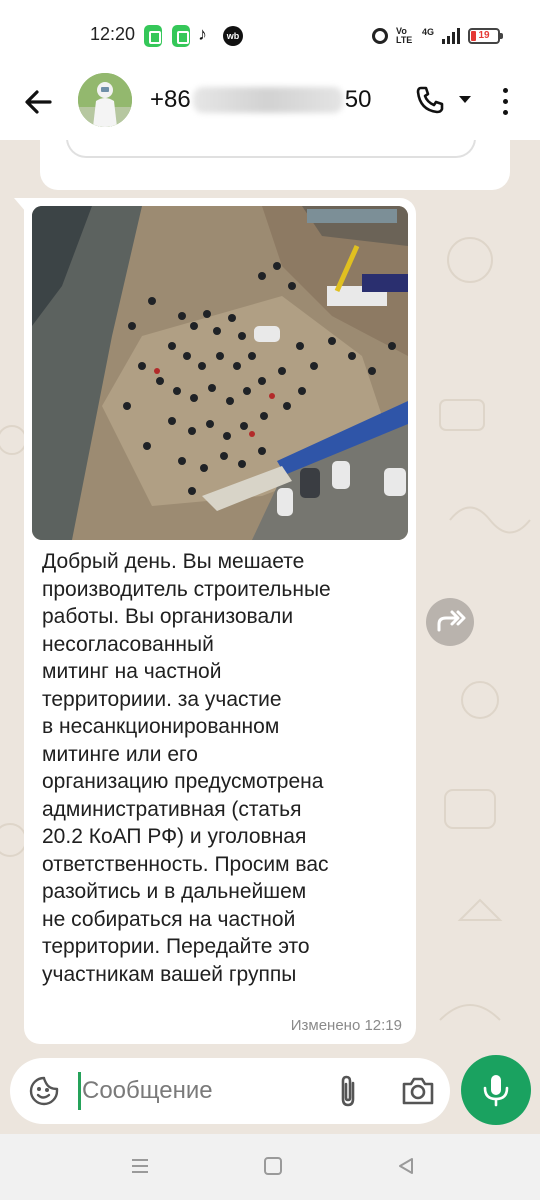 Image resolution: width=540 pixels, height=1200 pixels. I want to click on network-type: 4G, so click(427, 32).